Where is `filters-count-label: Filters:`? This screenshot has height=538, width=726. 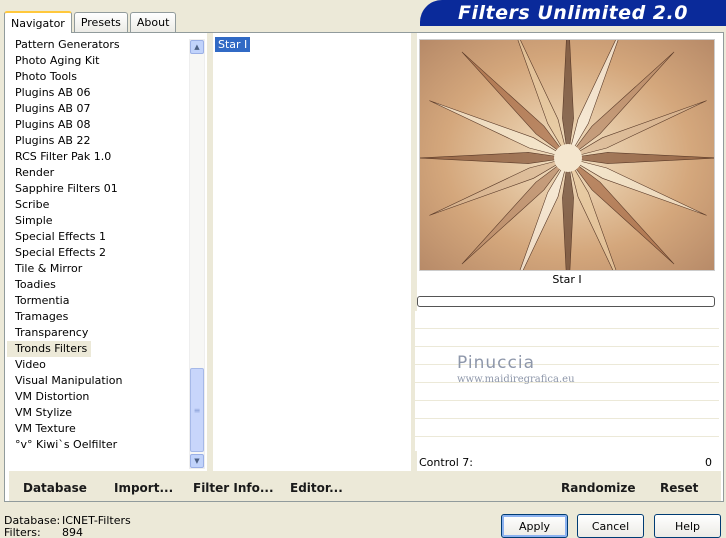 filters-count-label: Filters: is located at coordinates (22, 532).